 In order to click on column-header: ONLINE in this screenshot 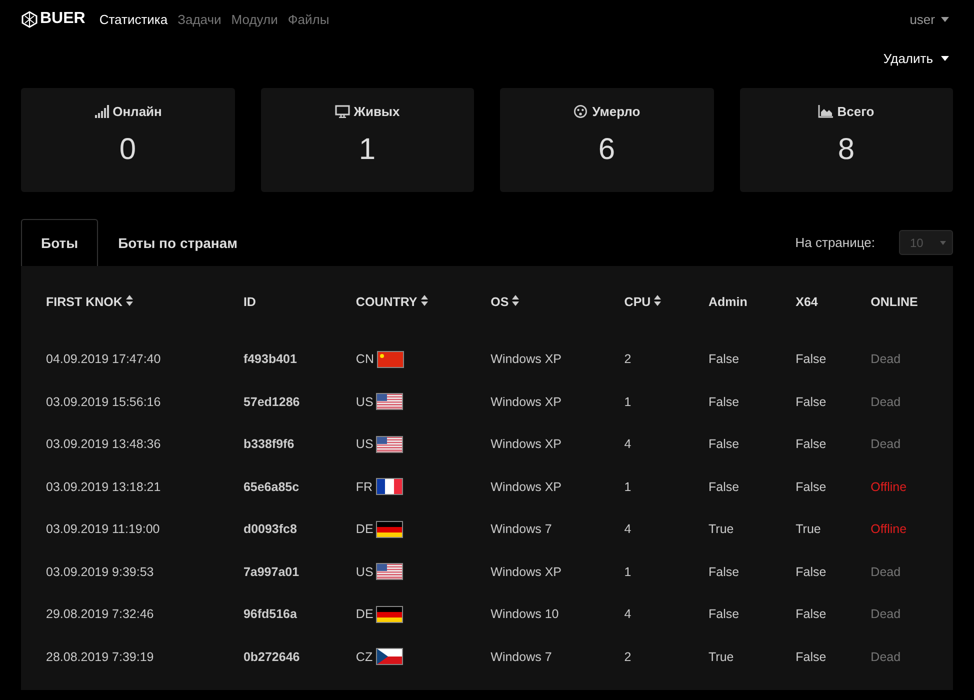, I will do `click(894, 302)`.